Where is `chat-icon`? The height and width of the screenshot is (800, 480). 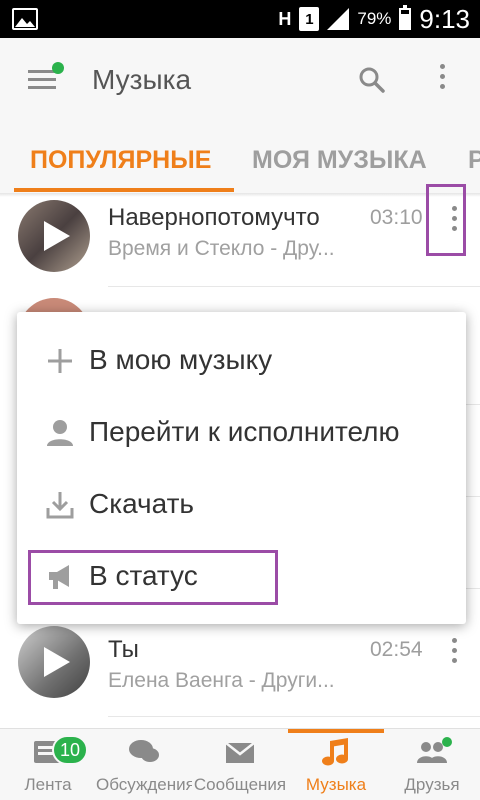 chat-icon is located at coordinates (144, 751).